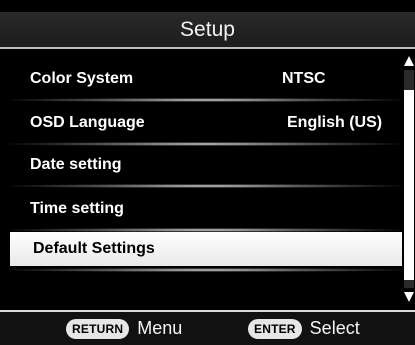 The image size is (415, 345). What do you see at coordinates (77, 208) in the screenshot?
I see `menu-item-label: Time setting` at bounding box center [77, 208].